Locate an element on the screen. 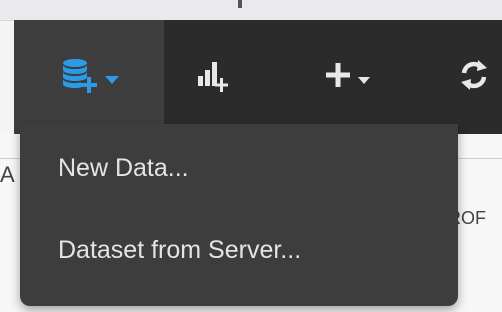 Image resolution: width=502 pixels, height=312 pixels. database-add-icon is located at coordinates (79, 77).